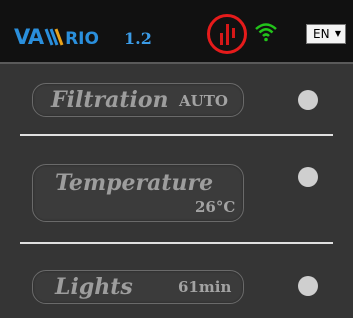 This screenshot has width=353, height=318. I want to click on filtration-value: AUTO, so click(203, 101).